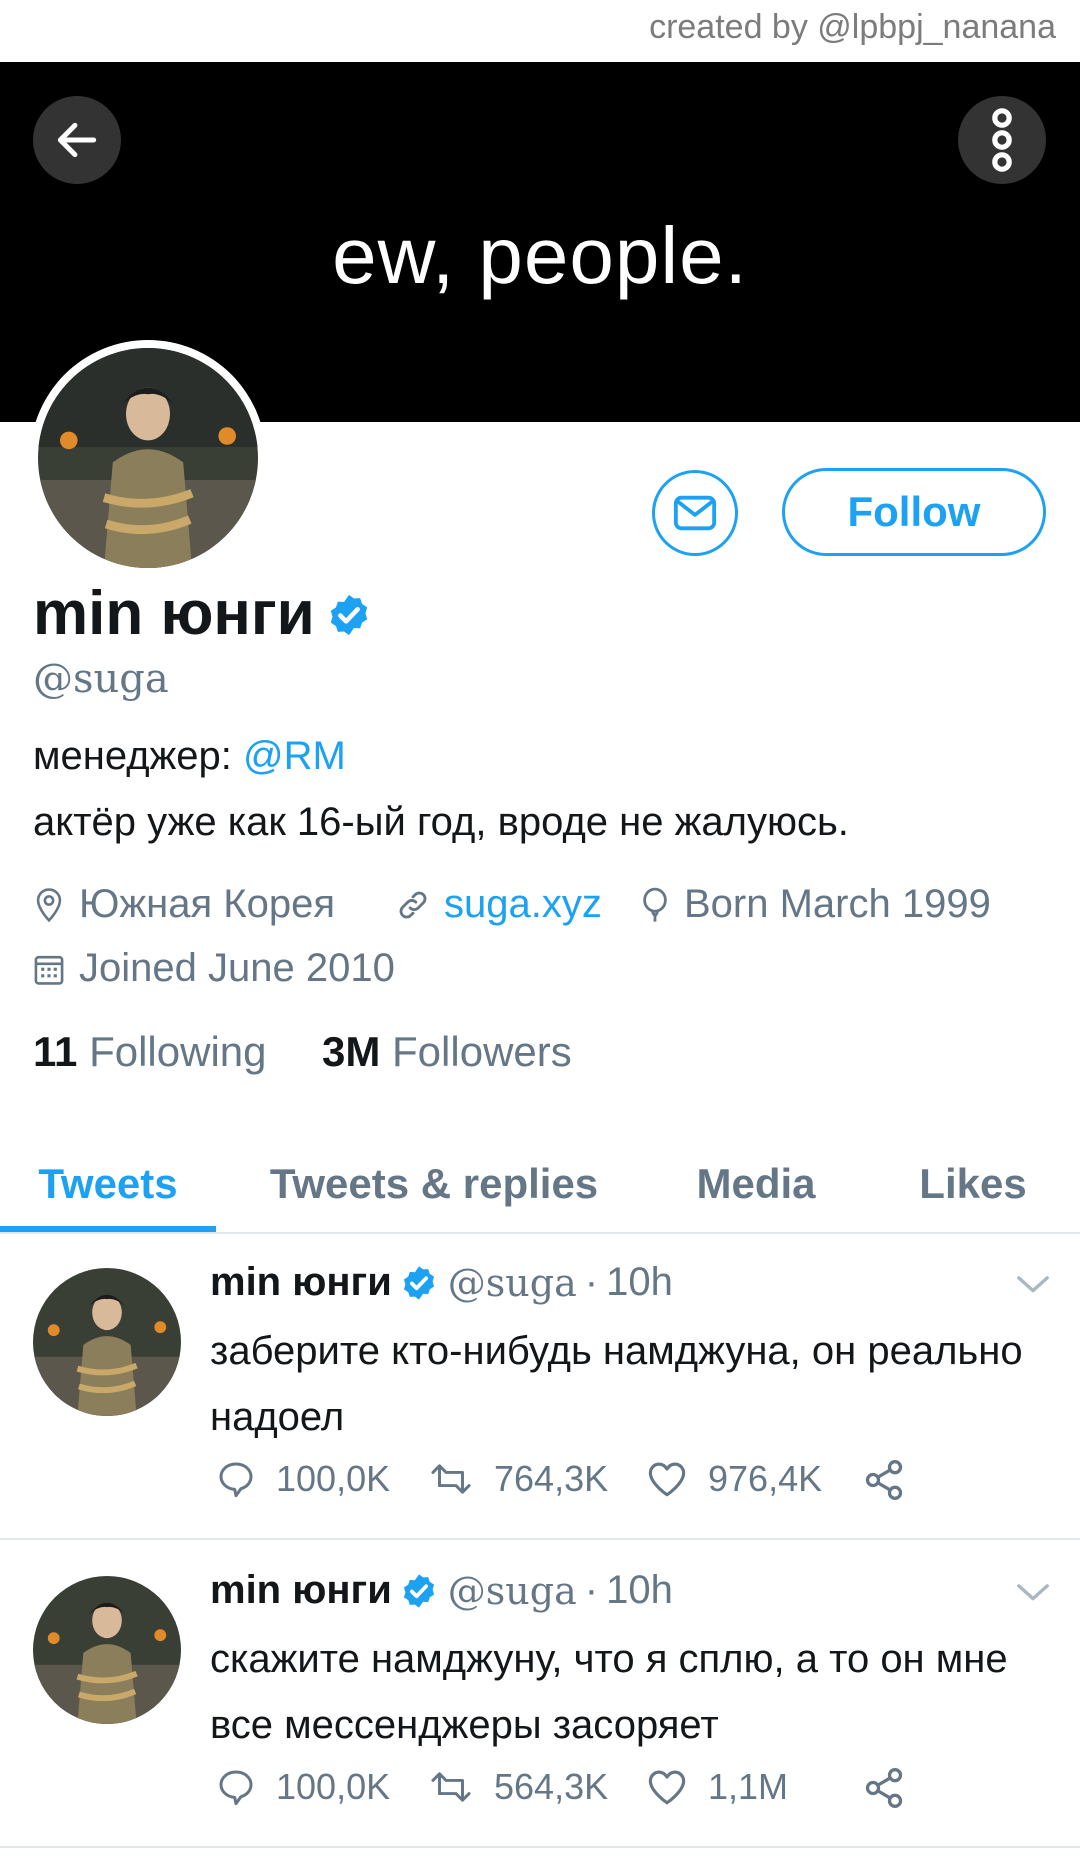 The height and width of the screenshot is (1858, 1080). I want to click on balloon-icon, so click(655, 904).